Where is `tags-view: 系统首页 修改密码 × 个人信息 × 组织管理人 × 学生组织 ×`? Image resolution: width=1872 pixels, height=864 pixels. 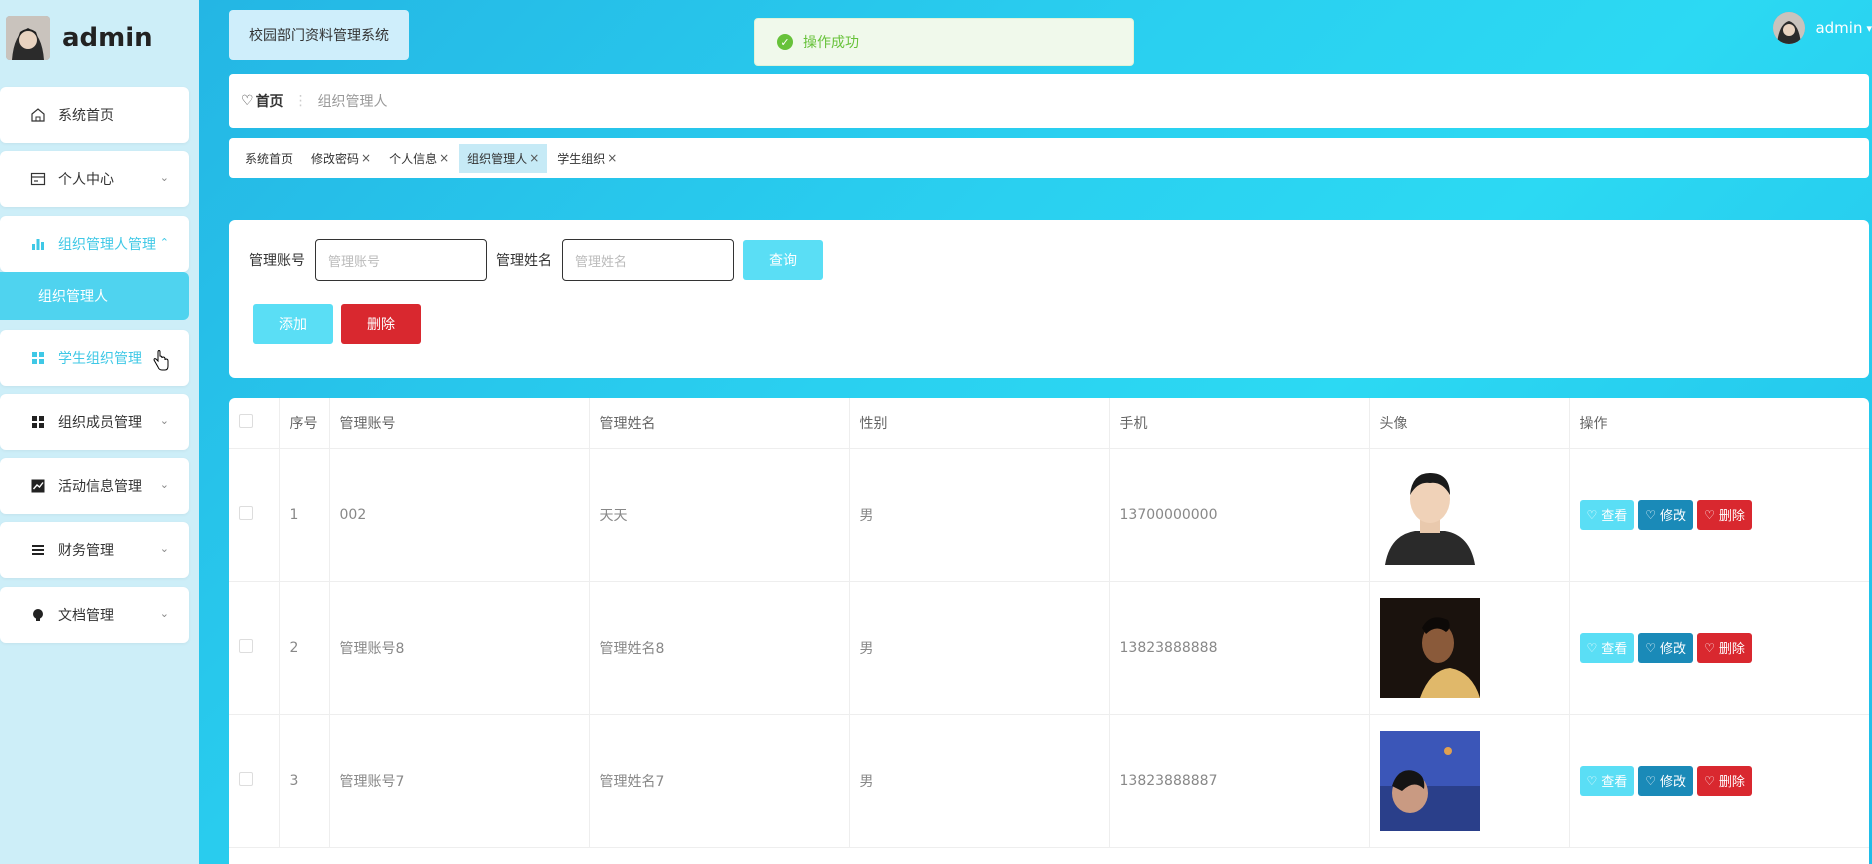
tags-view: 系统首页 修改密码 × 个人信息 × 组织管理人 × 学生组织 × is located at coordinates (1049, 158).